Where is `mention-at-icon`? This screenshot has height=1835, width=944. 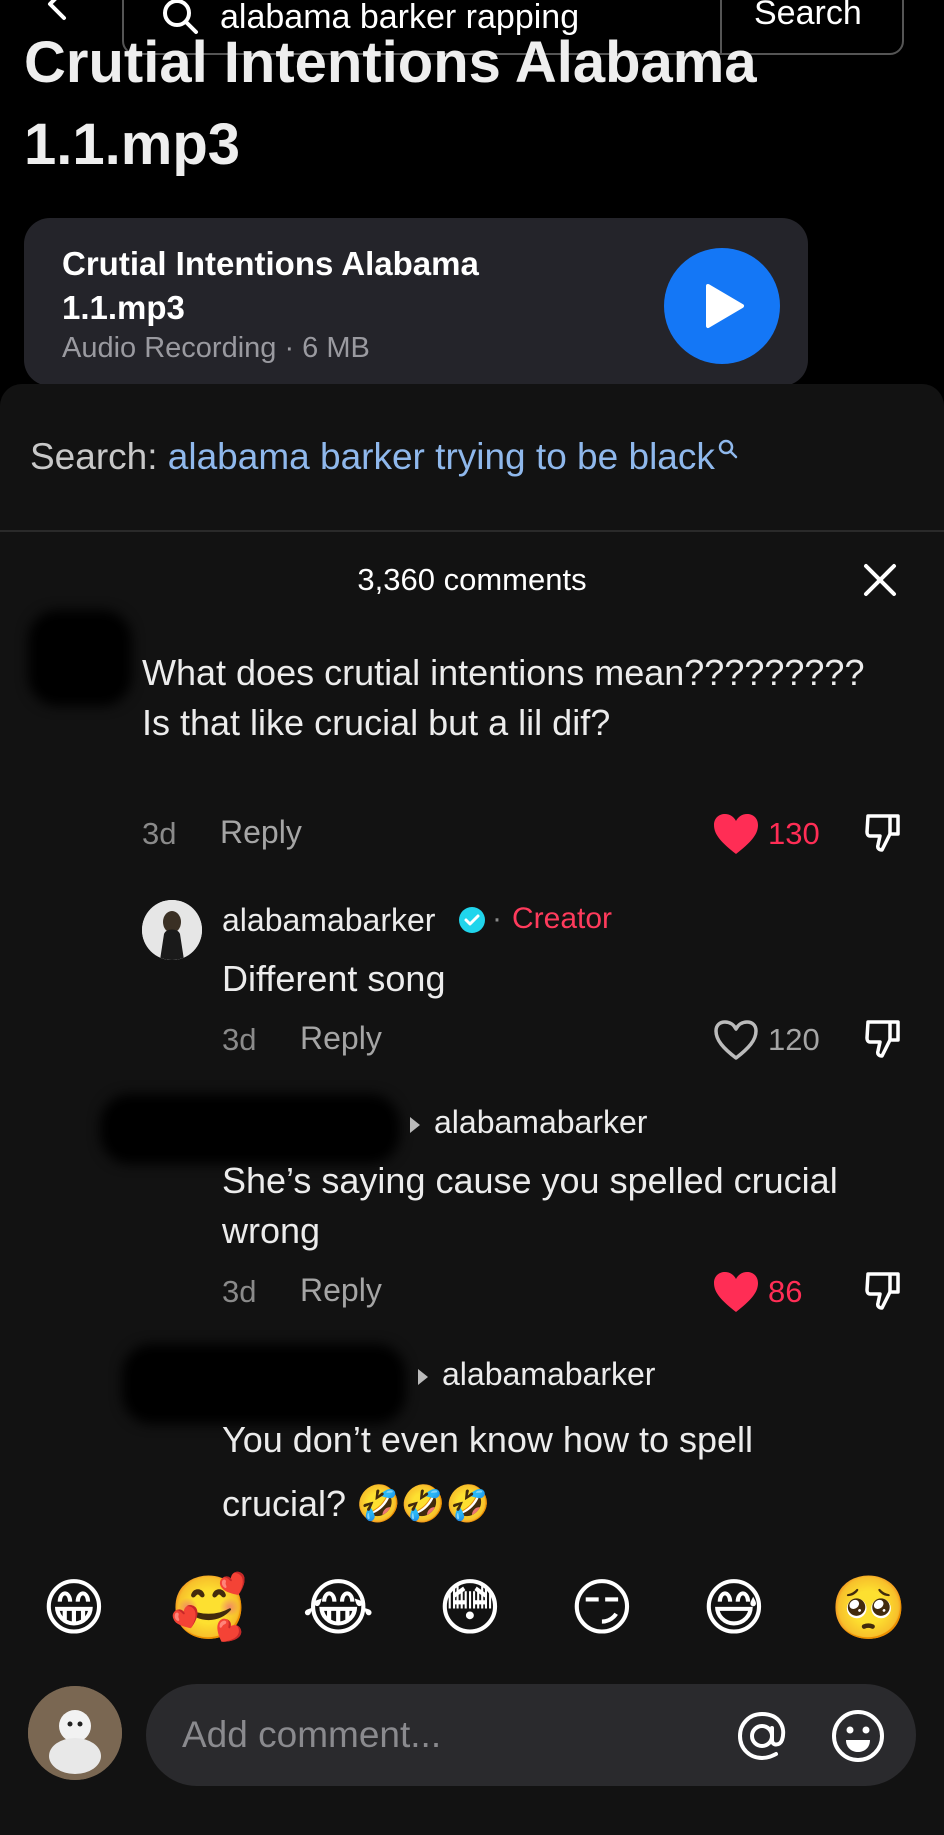
mention-at-icon is located at coordinates (762, 1736).